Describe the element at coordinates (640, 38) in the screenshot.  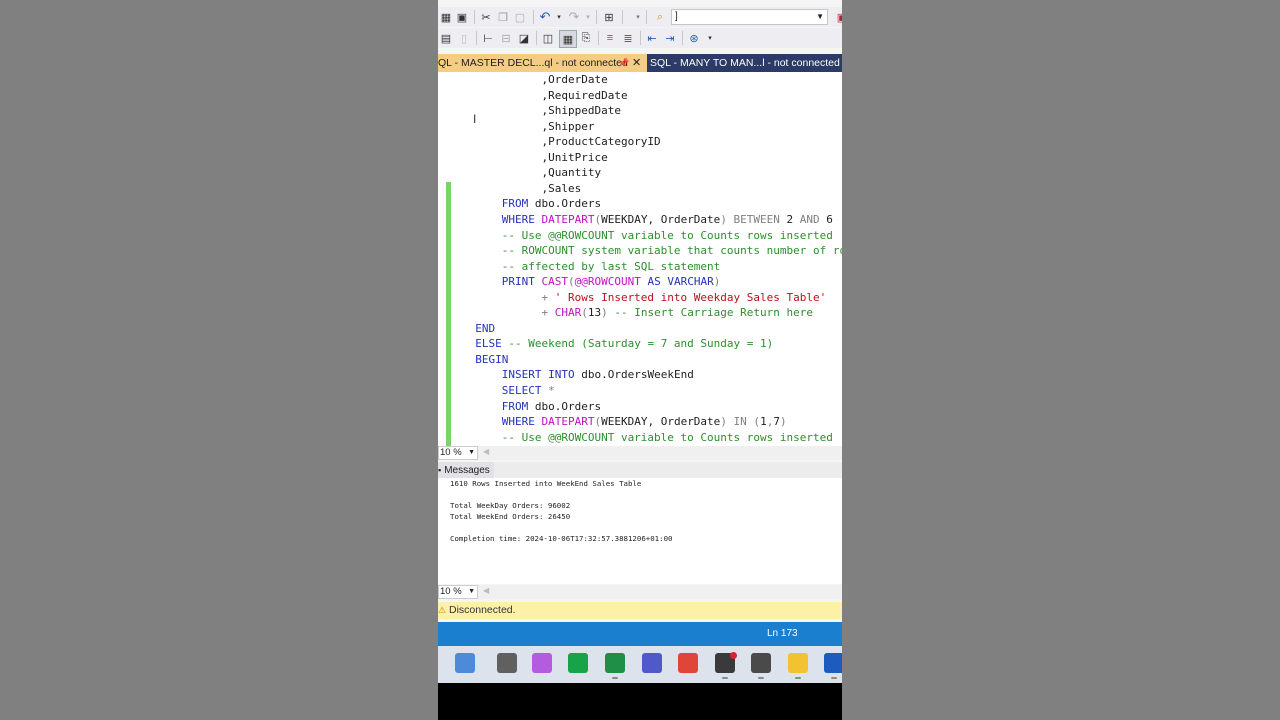
I see `toolbar-sql-editor: ▤ ▯ ⊢ ⊟ ◪ ◫ ▦ ⎘ ≡ ≣ ⇤ ⇥ ⊛ ▾` at that location.